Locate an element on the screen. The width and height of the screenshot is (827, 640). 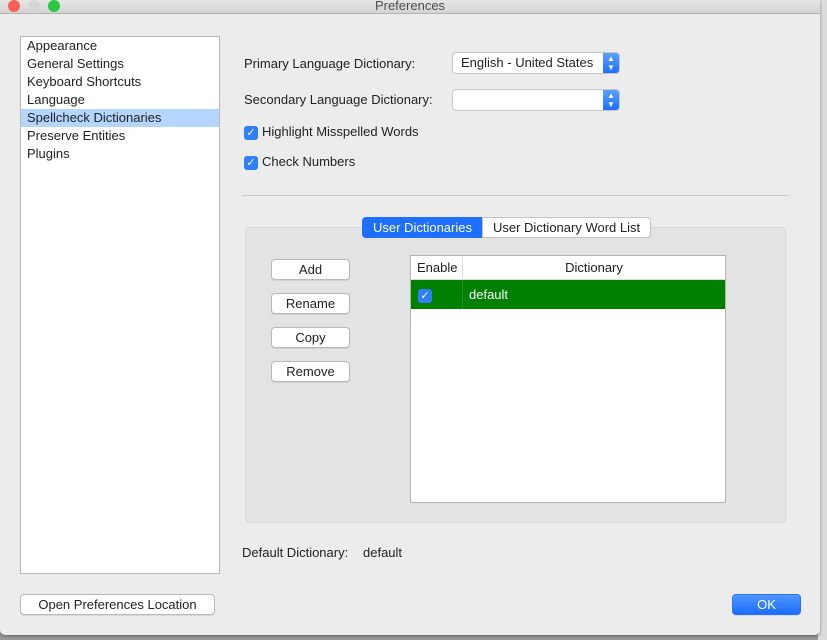
secondary-dictionary-select: ▲ ▼ is located at coordinates (536, 100).